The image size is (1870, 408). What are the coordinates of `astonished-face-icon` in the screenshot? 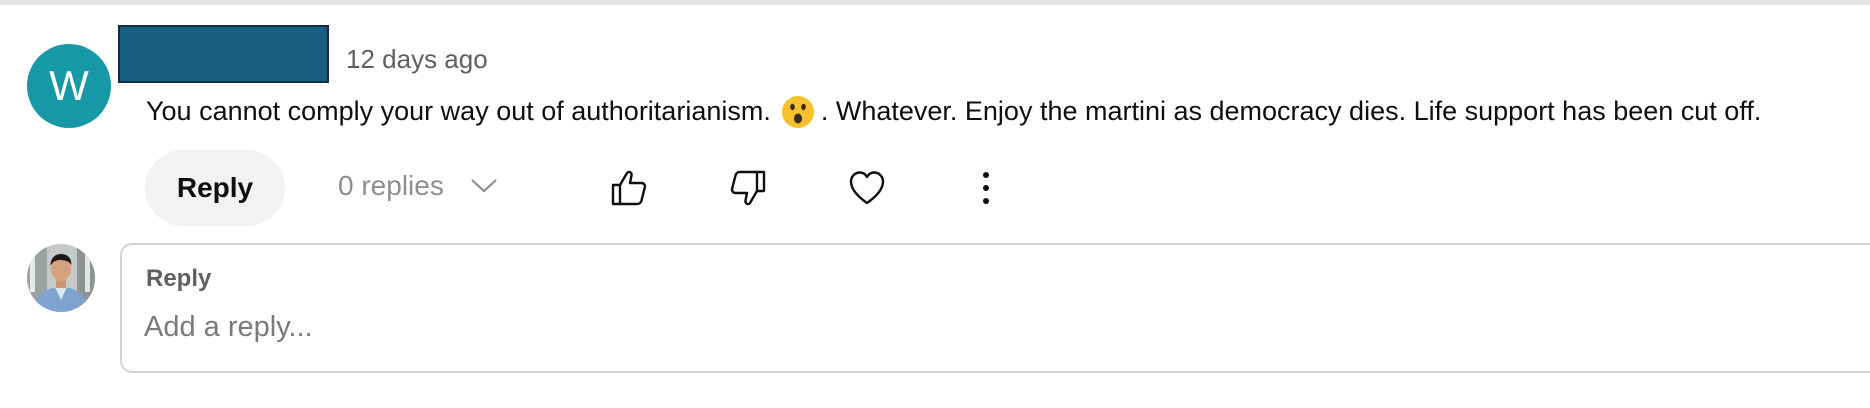 It's located at (798, 112).